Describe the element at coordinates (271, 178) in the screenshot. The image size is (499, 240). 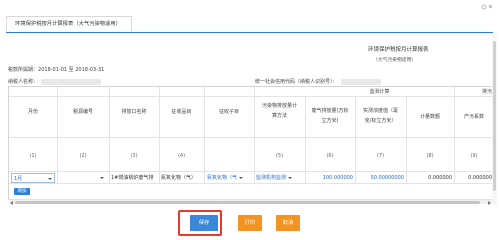
I see `calc-method-value: 监测机构监测` at that location.